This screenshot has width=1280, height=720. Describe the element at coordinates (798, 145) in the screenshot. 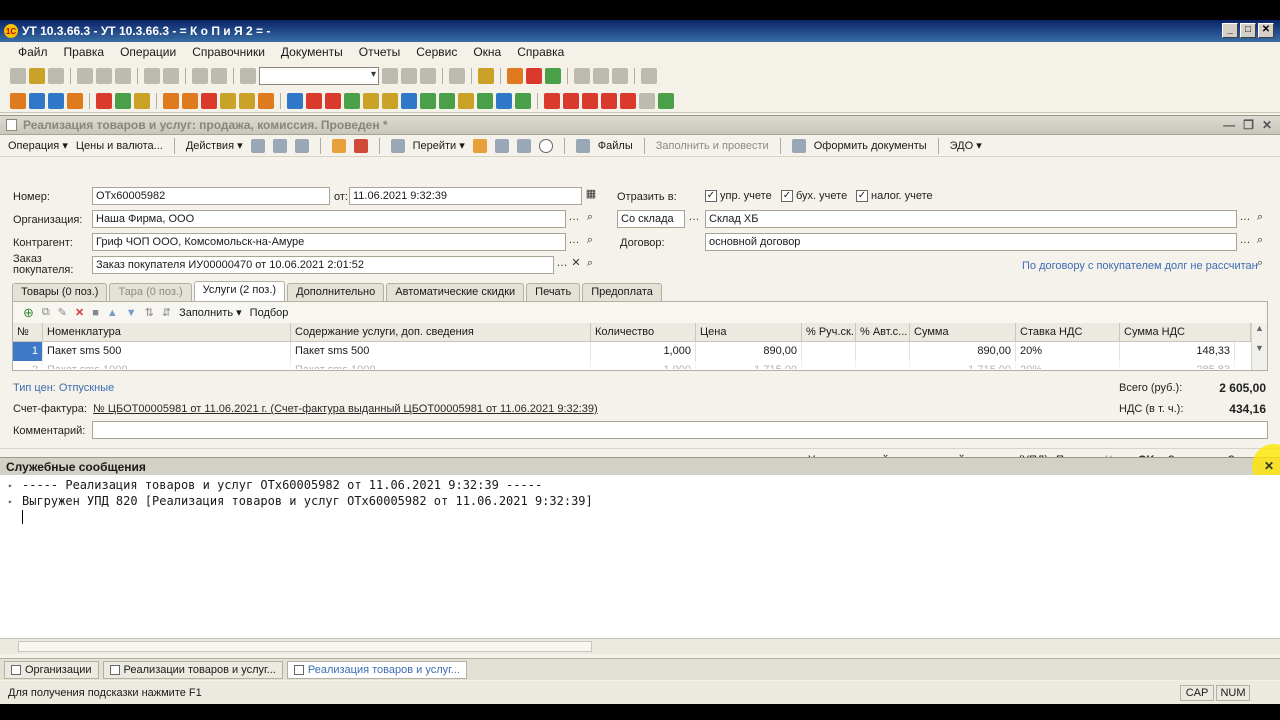

I see `make-docs-icon` at that location.